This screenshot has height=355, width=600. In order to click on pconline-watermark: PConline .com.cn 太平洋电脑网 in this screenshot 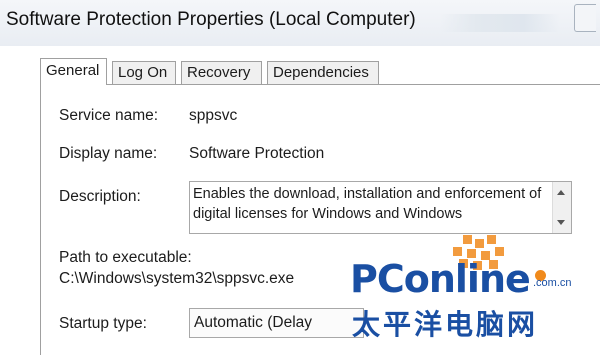, I will do `click(475, 288)`.